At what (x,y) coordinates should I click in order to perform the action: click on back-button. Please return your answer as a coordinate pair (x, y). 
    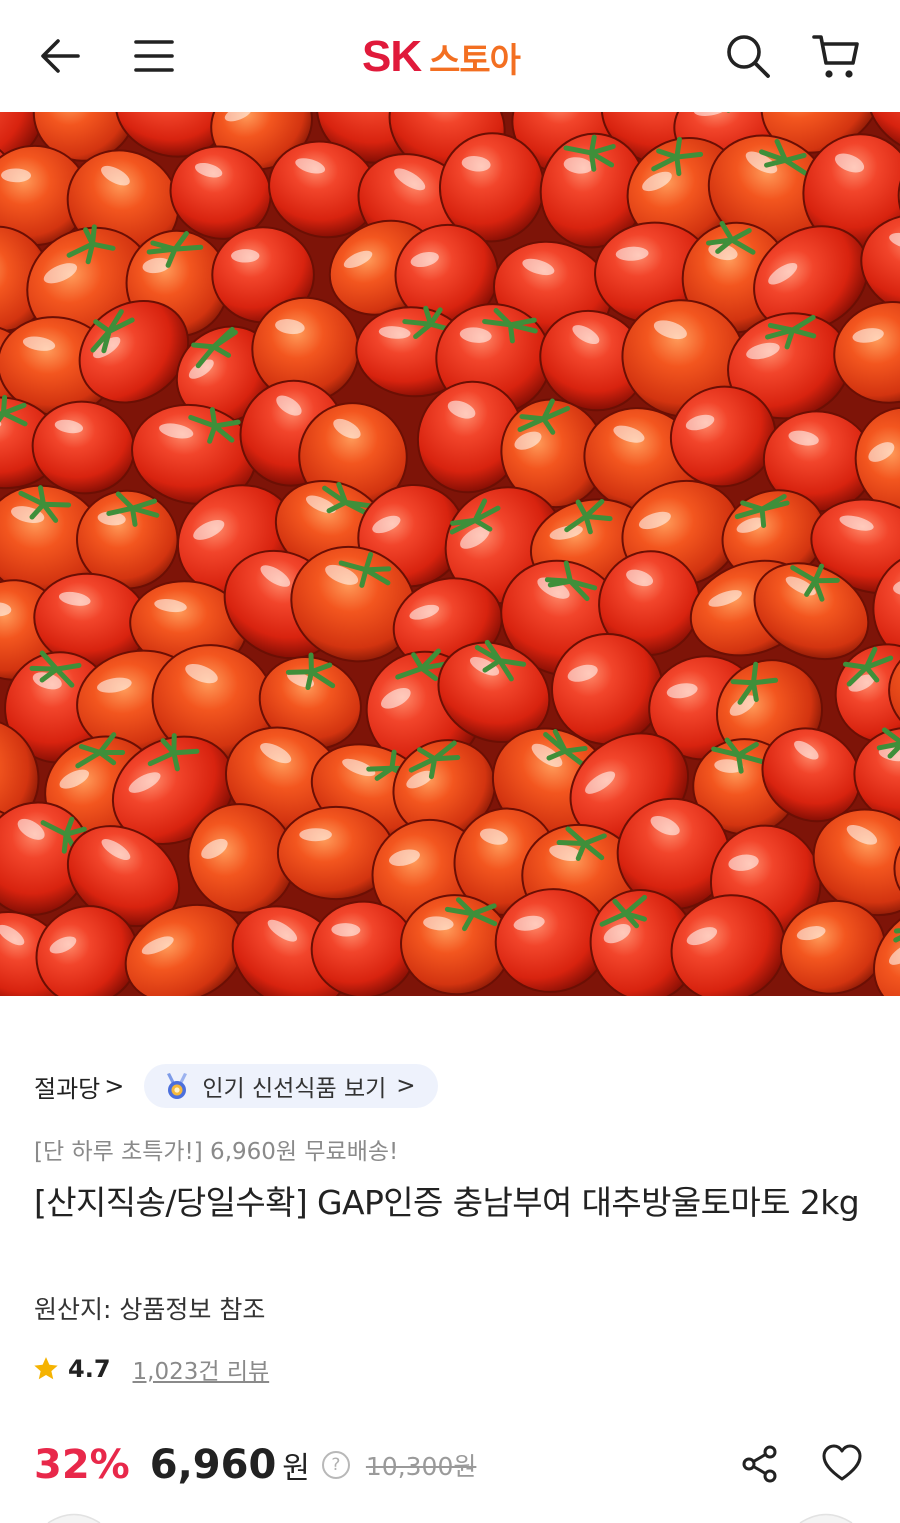
    Looking at the image, I should click on (60, 56).